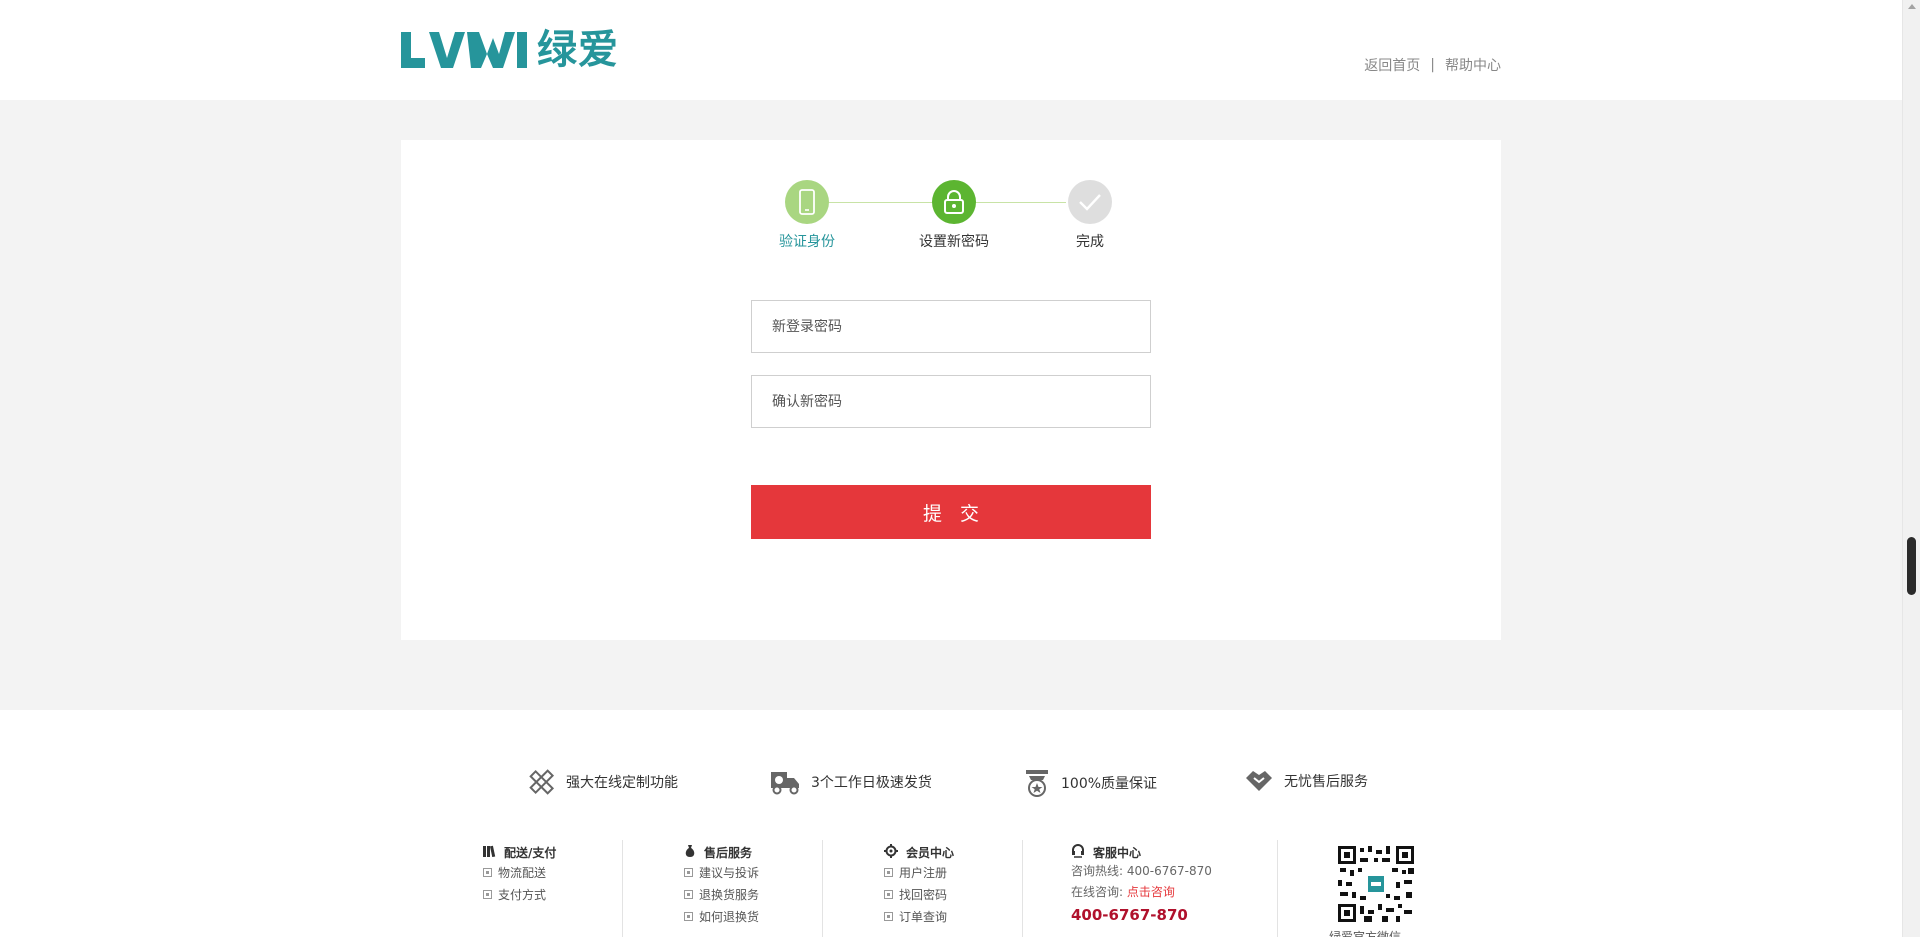 This screenshot has height=937, width=1920. I want to click on scroll-up-arrow-icon, so click(1912, 6).